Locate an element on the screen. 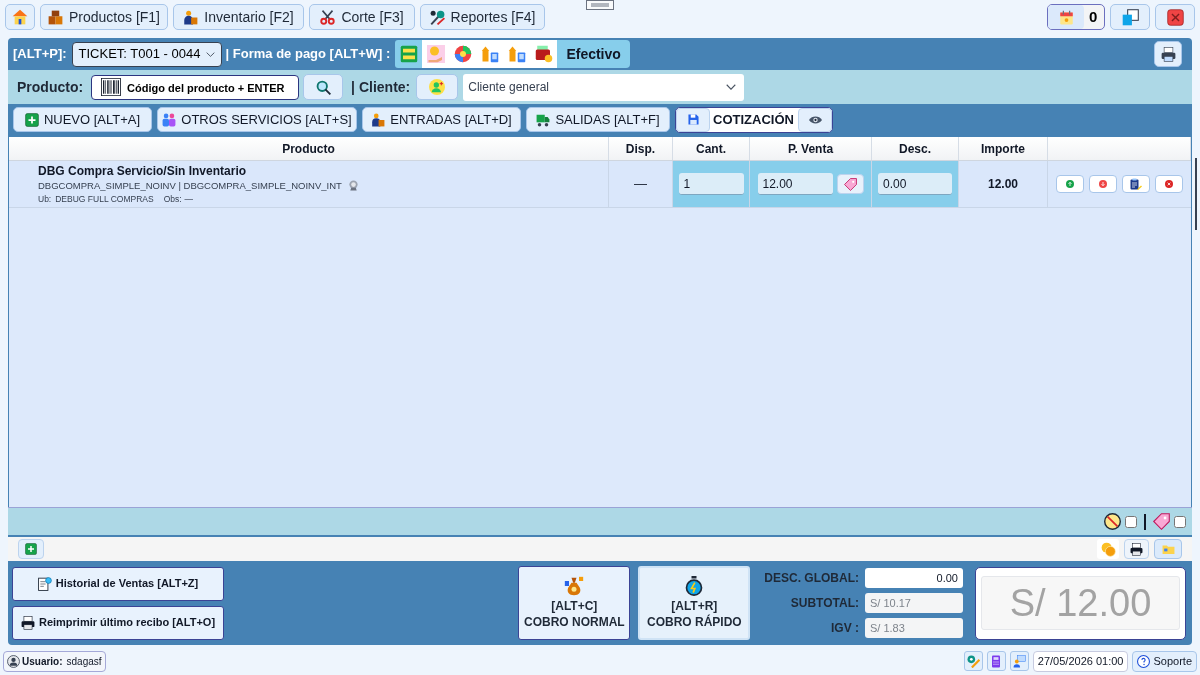 The height and width of the screenshot is (675, 1200). column-header: P. Venta is located at coordinates (811, 148).